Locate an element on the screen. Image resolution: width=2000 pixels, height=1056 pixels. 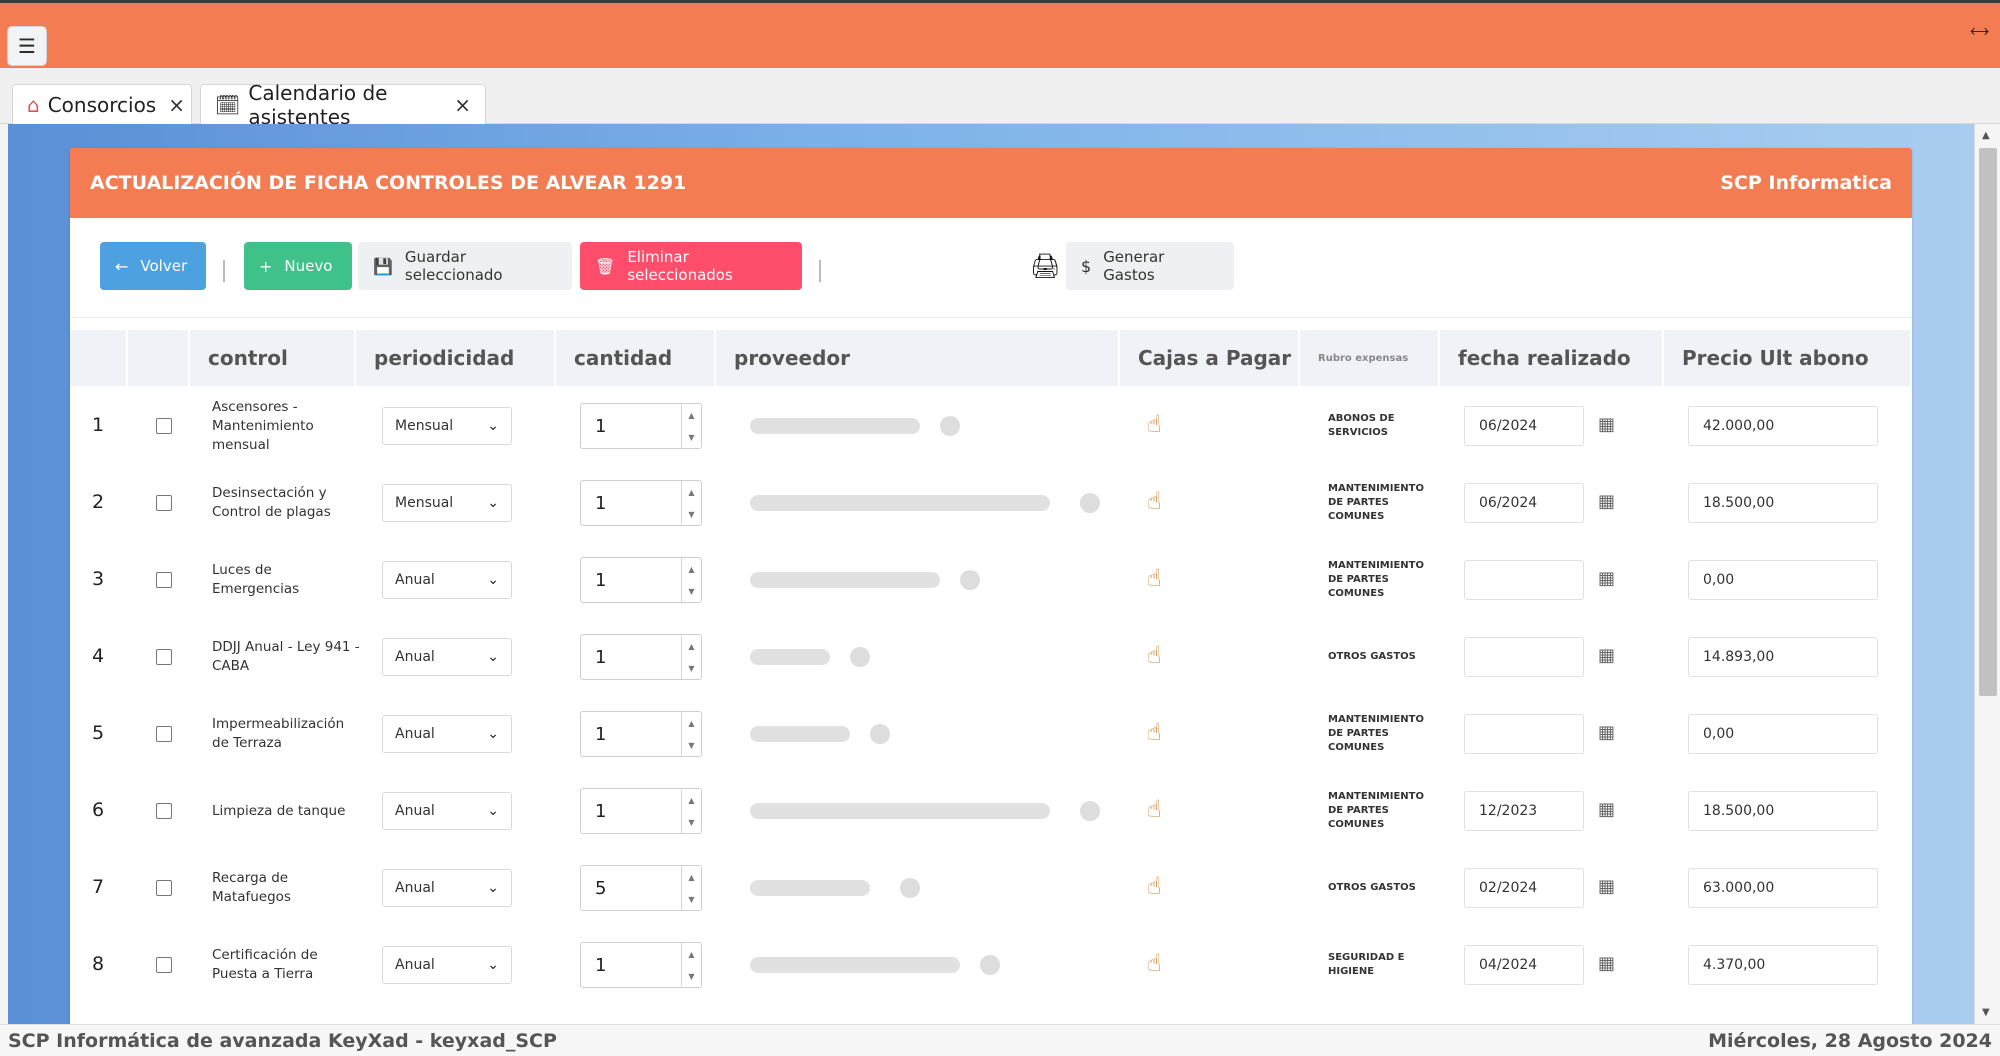
generar-gastos-button: $ Generar Gastos is located at coordinates (1150, 266).